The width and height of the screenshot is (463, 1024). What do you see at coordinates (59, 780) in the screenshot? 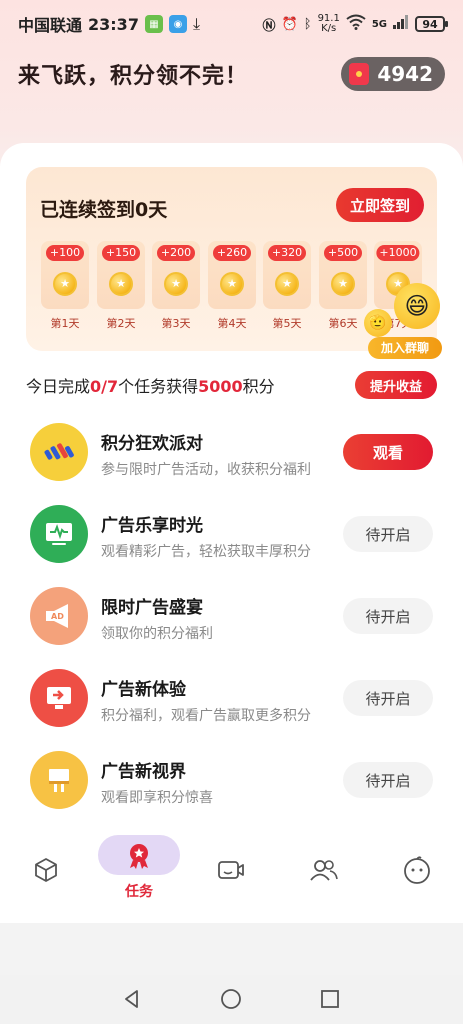
I see `billboard-icon` at bounding box center [59, 780].